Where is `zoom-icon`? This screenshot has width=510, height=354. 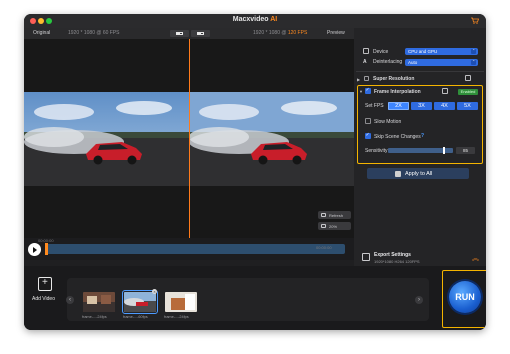
zoom-icon is located at coordinates (323, 226).